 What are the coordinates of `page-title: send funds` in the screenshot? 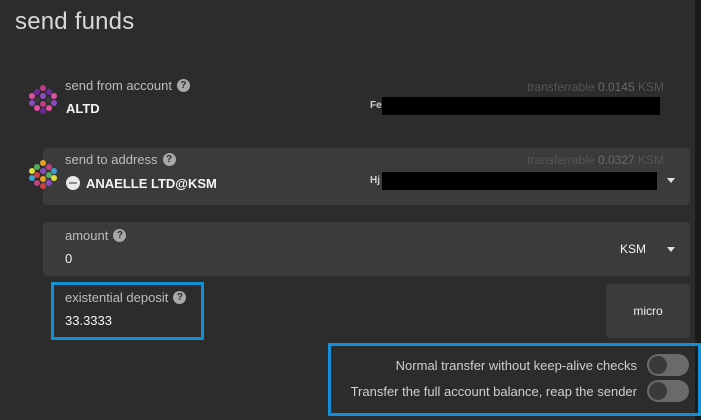 It's located at (75, 21).